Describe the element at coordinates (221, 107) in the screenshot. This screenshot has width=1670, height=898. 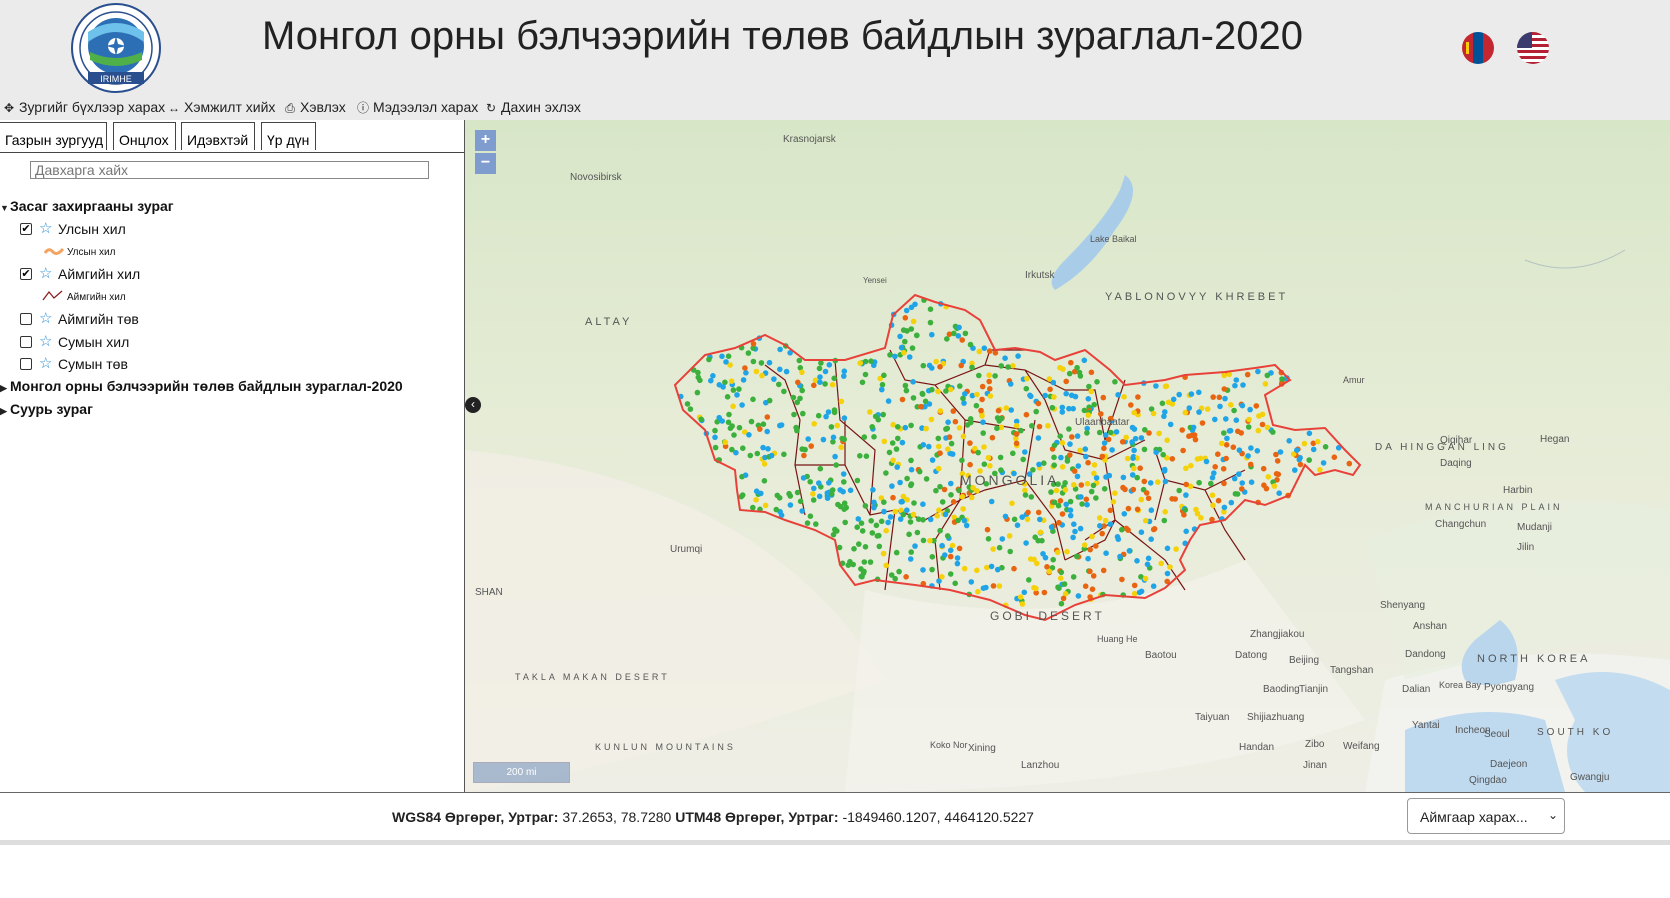
I see `measure-button: ↔ Хэмжилт хийх` at that location.